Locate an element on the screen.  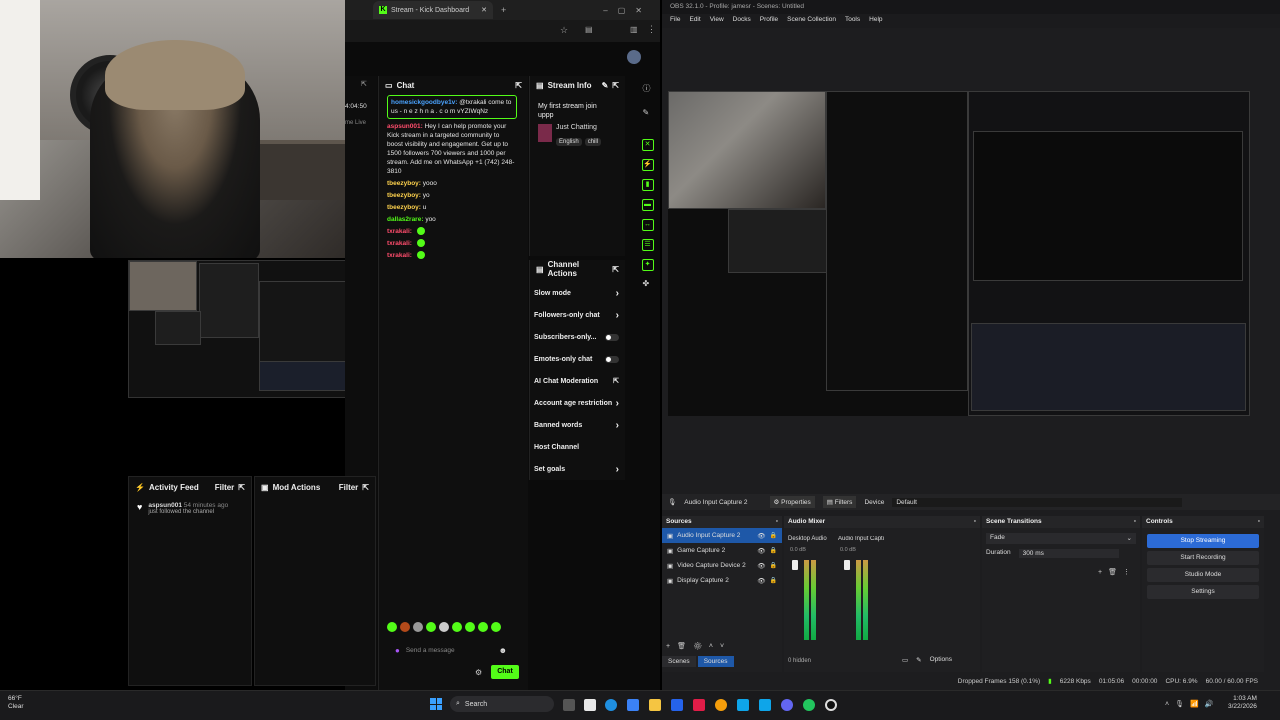
weather-widget: 66°F Clear is located at coordinates (16, 703).